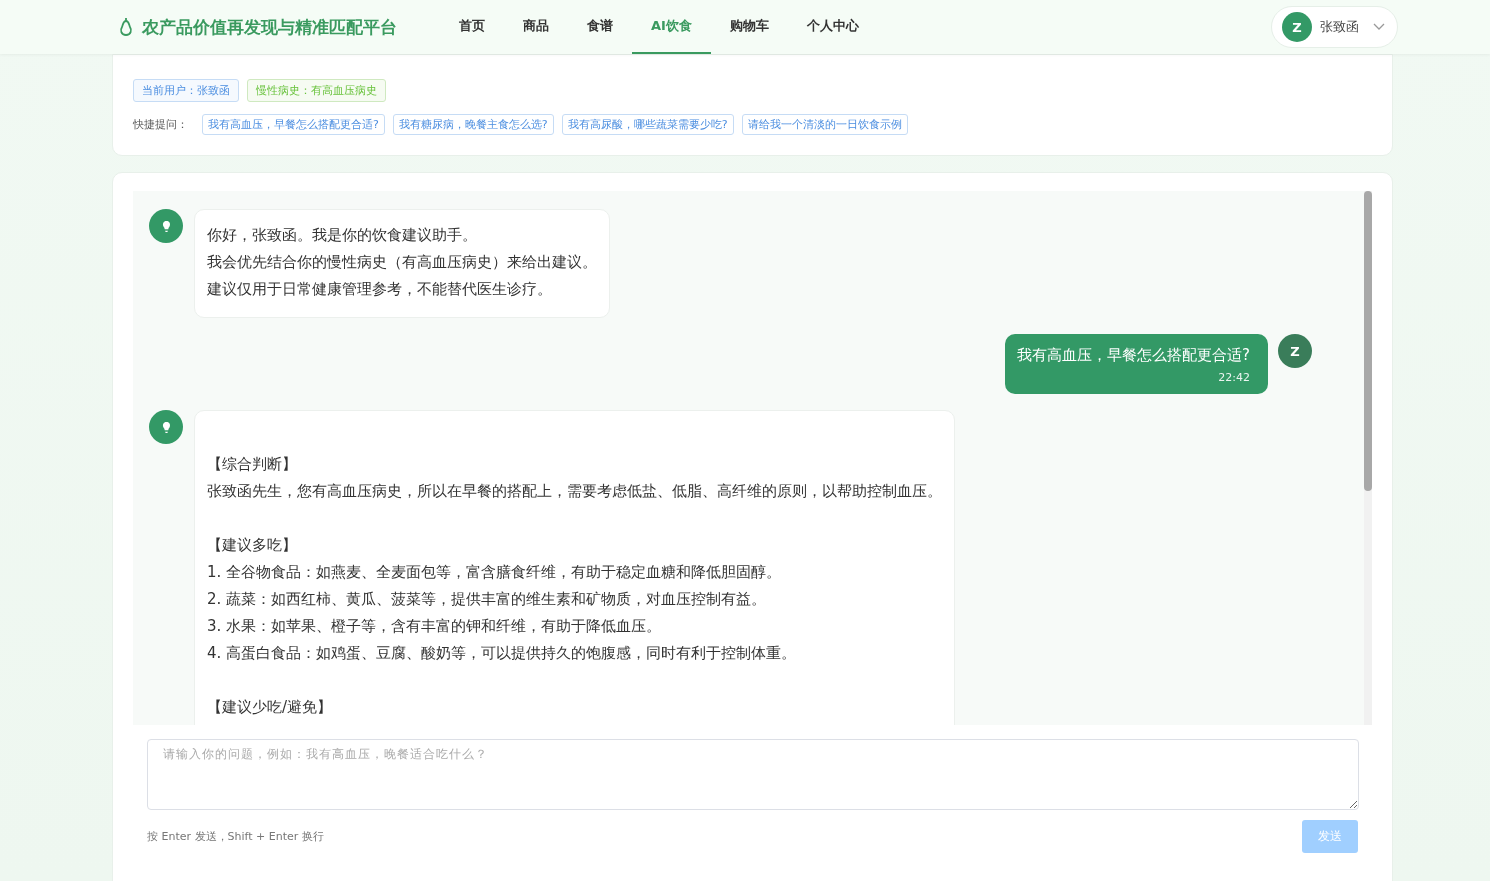 This screenshot has height=881, width=1490. I want to click on quick-question-button: 请给我一个清淡的一日饮食示例, so click(824, 124).